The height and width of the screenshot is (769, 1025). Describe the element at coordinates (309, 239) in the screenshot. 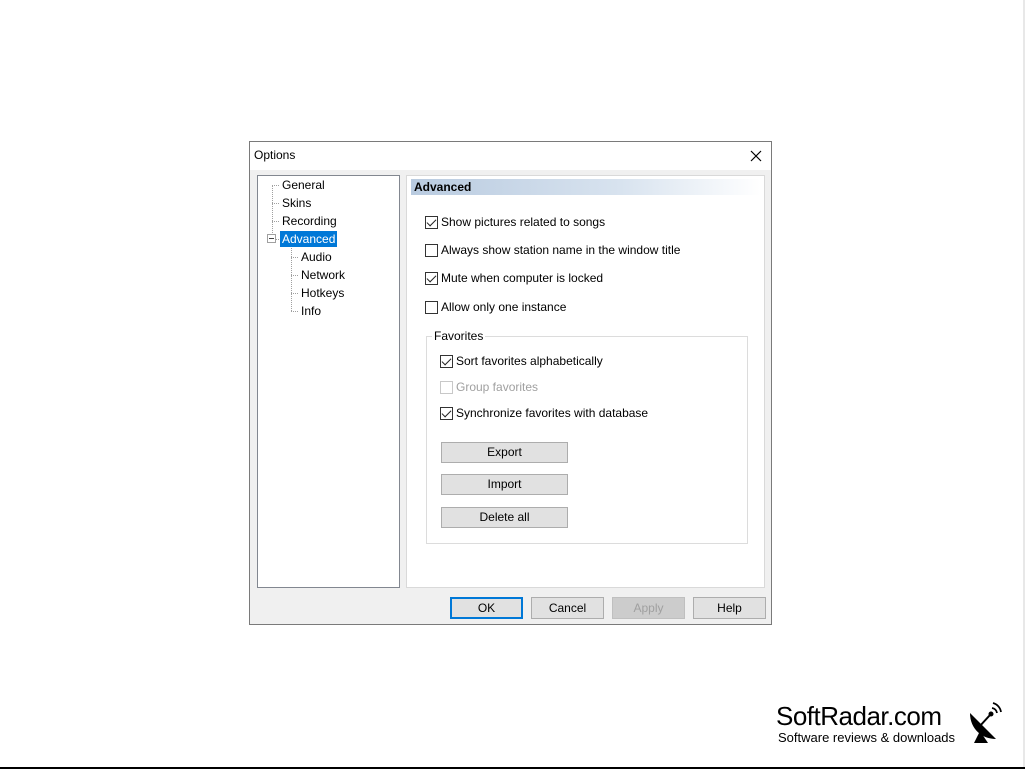

I see `tree-item-advanced: Advanced` at that location.